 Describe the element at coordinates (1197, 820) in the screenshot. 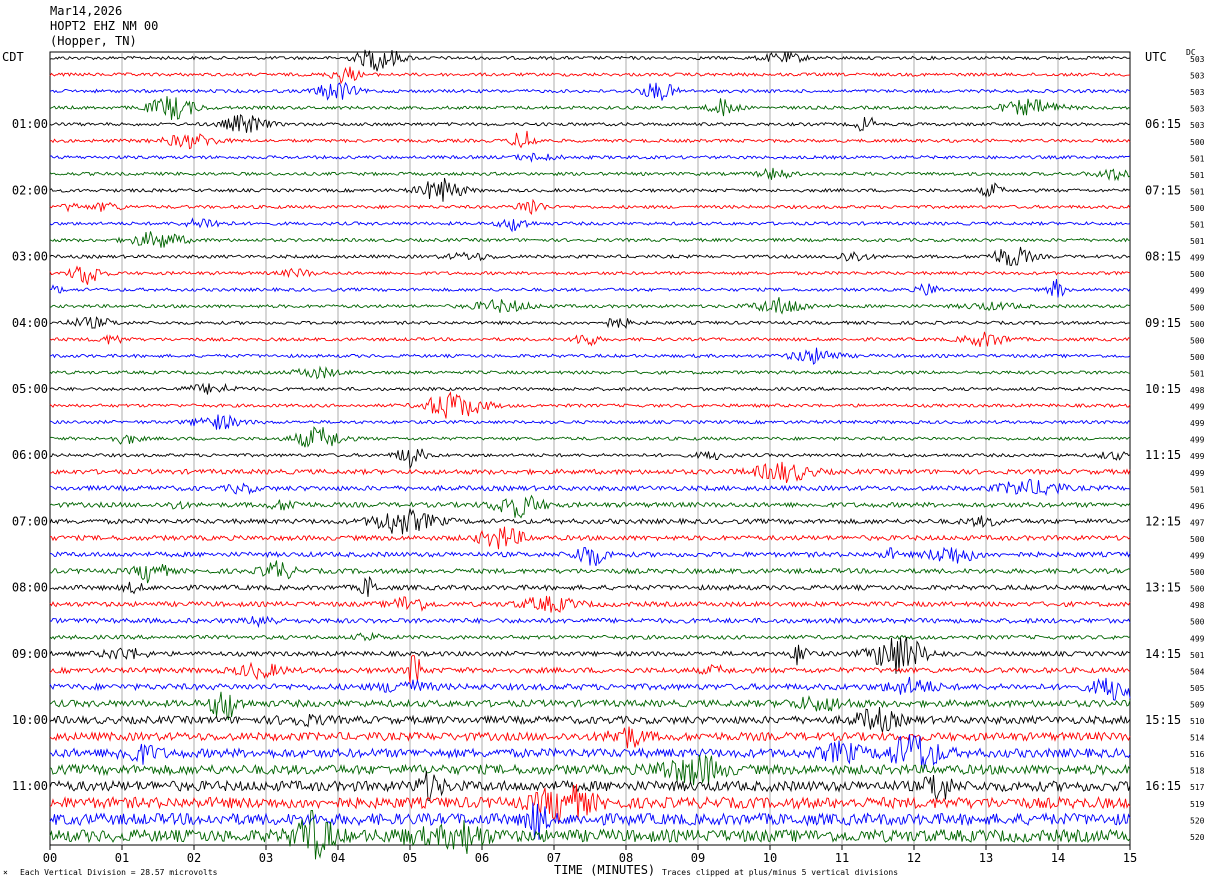

I see `dc-offset-value: 520` at that location.